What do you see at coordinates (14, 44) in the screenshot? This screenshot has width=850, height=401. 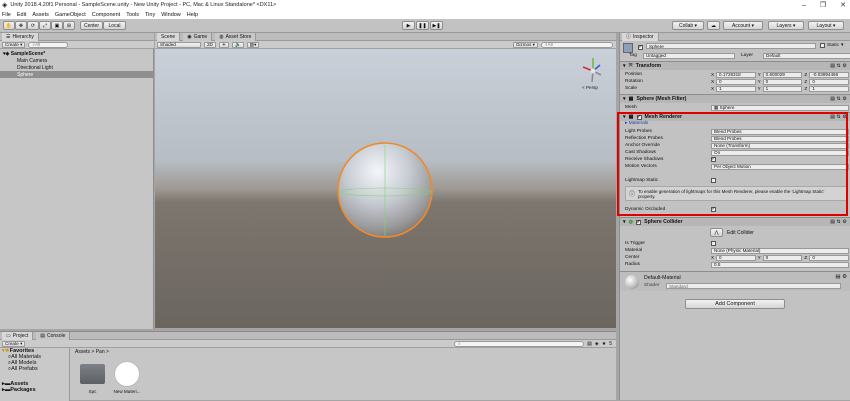 I see `create-dropdown: Create ▾` at bounding box center [14, 44].